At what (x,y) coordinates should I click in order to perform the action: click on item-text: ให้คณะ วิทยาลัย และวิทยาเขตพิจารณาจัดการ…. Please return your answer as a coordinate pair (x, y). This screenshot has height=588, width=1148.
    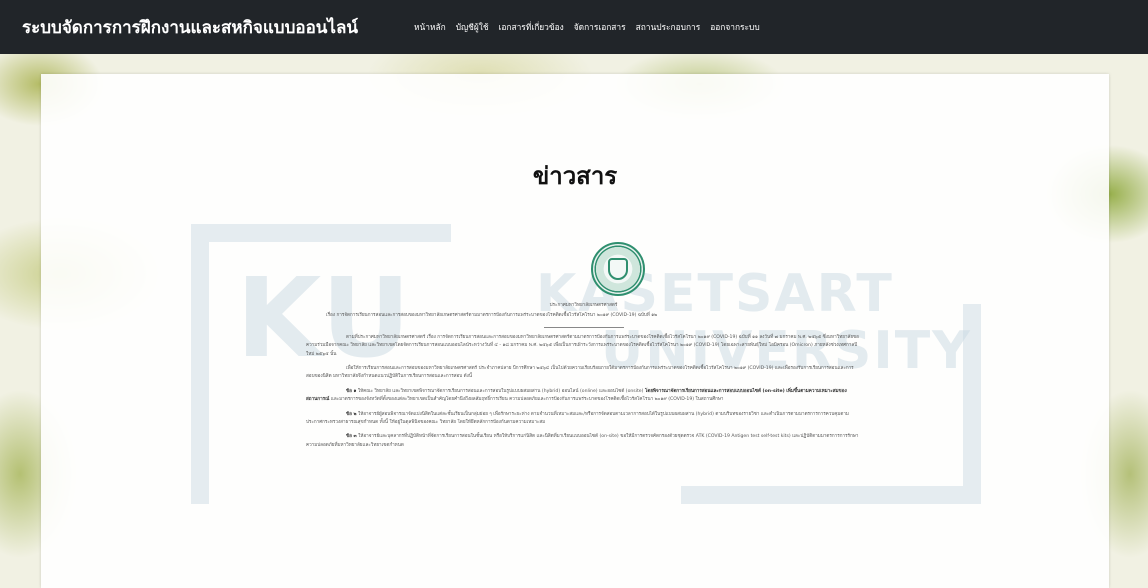
    Looking at the image, I should click on (500, 391).